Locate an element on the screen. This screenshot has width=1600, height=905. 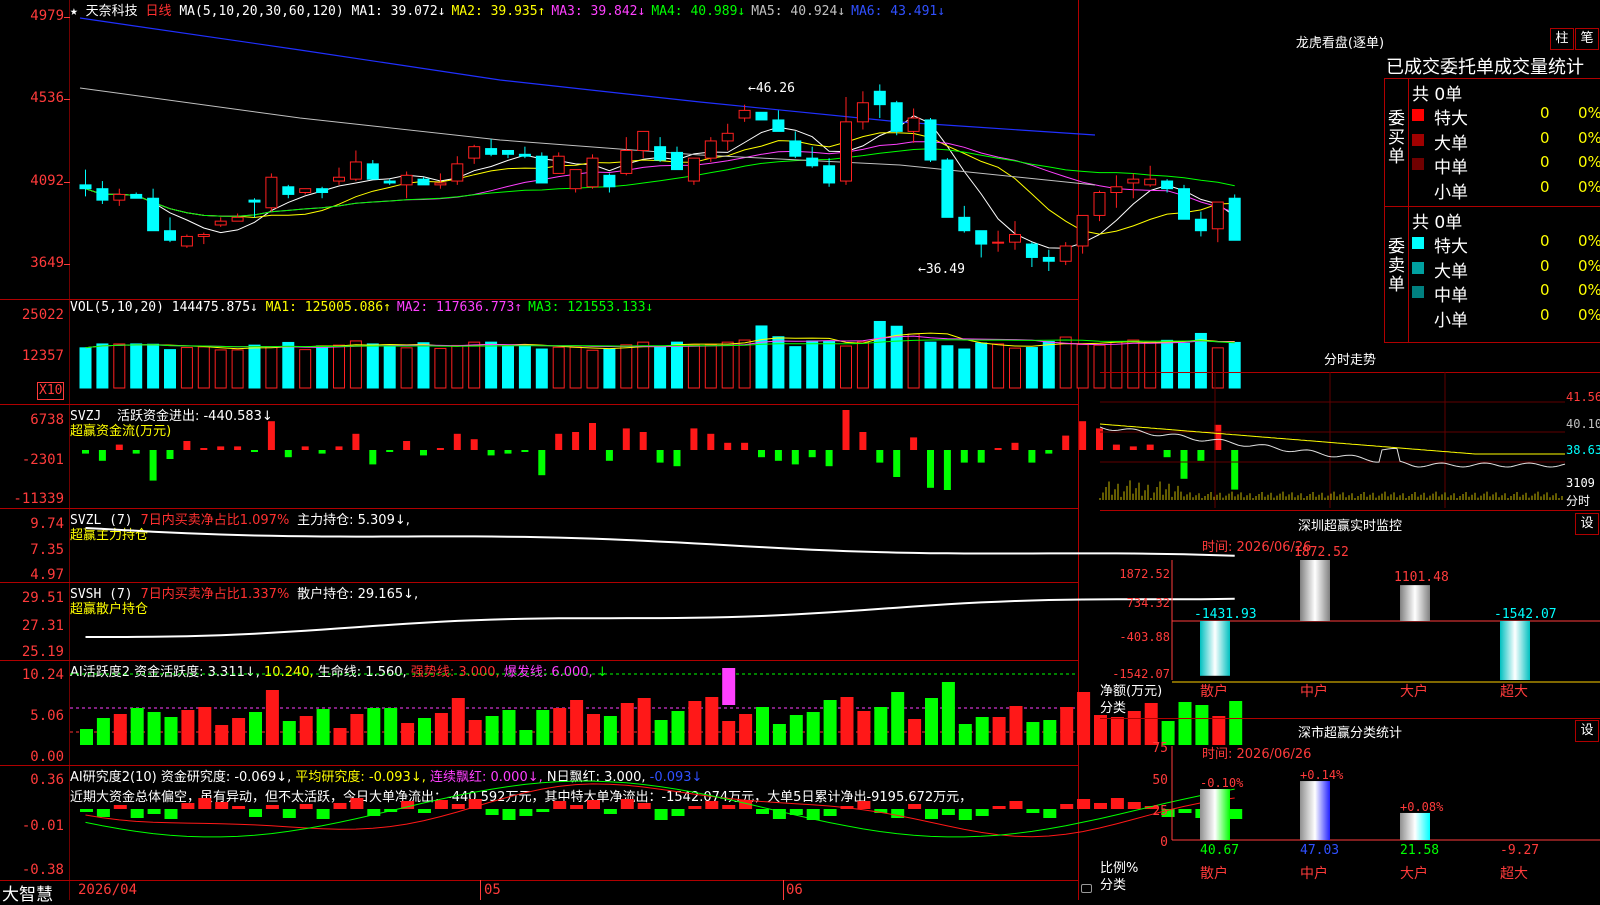
volume-chart is located at coordinates (660, 354).